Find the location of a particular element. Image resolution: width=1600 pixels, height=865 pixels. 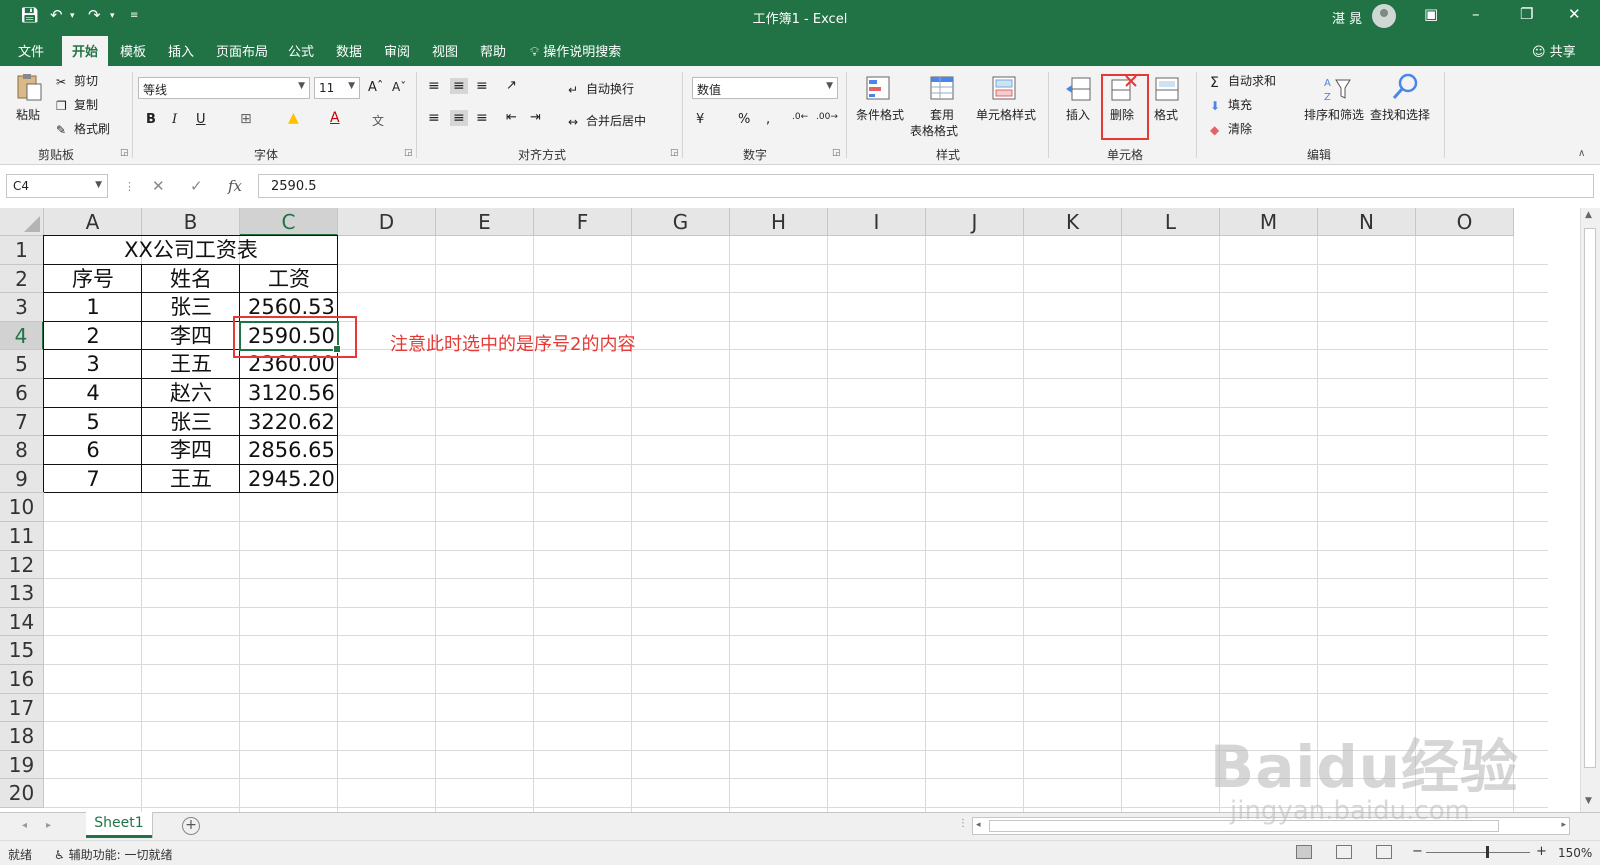

format-painter-button: ✎ 格式刷 is located at coordinates (83, 128).